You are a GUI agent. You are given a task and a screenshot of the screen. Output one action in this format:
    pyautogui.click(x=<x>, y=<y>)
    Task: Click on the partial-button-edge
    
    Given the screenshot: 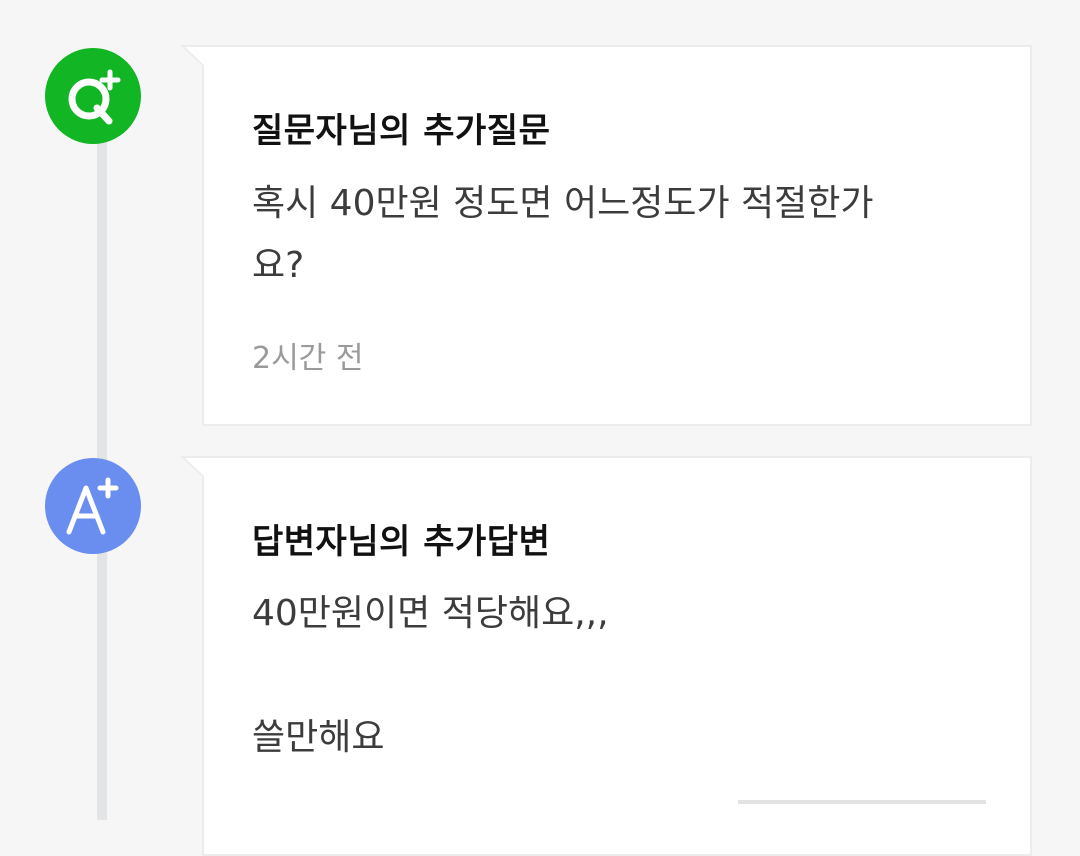 What is the action you would take?
    pyautogui.click(x=862, y=802)
    